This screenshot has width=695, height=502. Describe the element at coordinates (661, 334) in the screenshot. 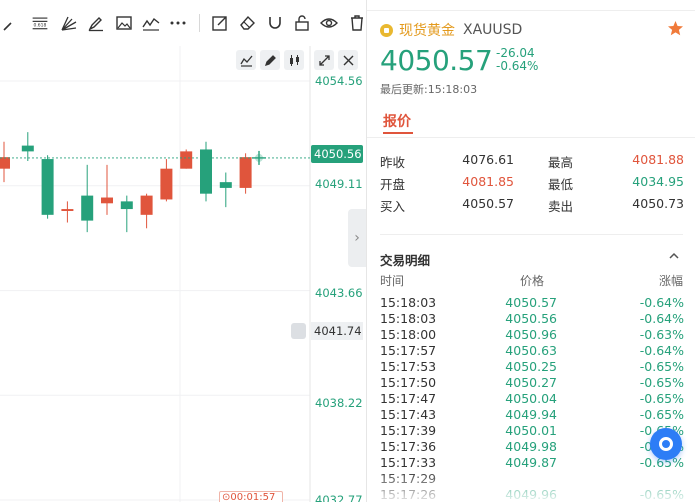

I see `trade-change: -0.63%` at that location.